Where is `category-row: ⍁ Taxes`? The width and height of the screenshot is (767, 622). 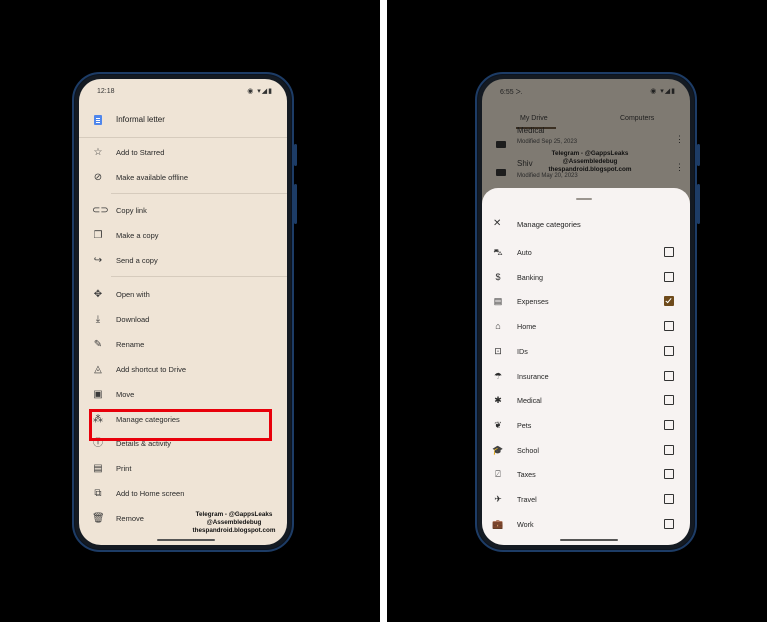
category-row: ⍁ Taxes is located at coordinates (586, 474).